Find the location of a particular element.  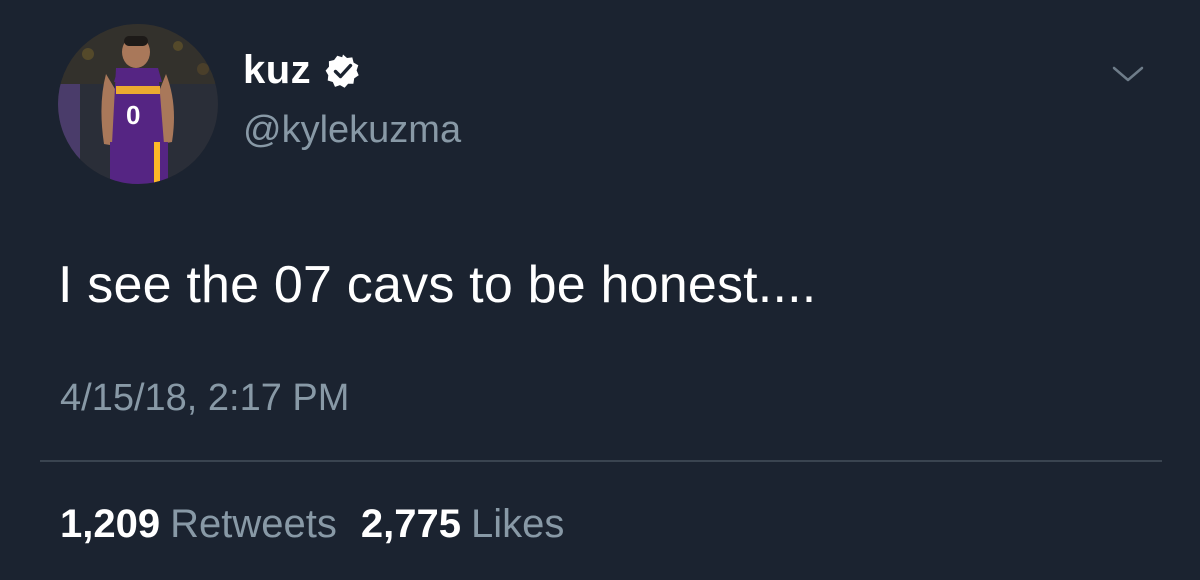

avatar: 0 is located at coordinates (138, 104).